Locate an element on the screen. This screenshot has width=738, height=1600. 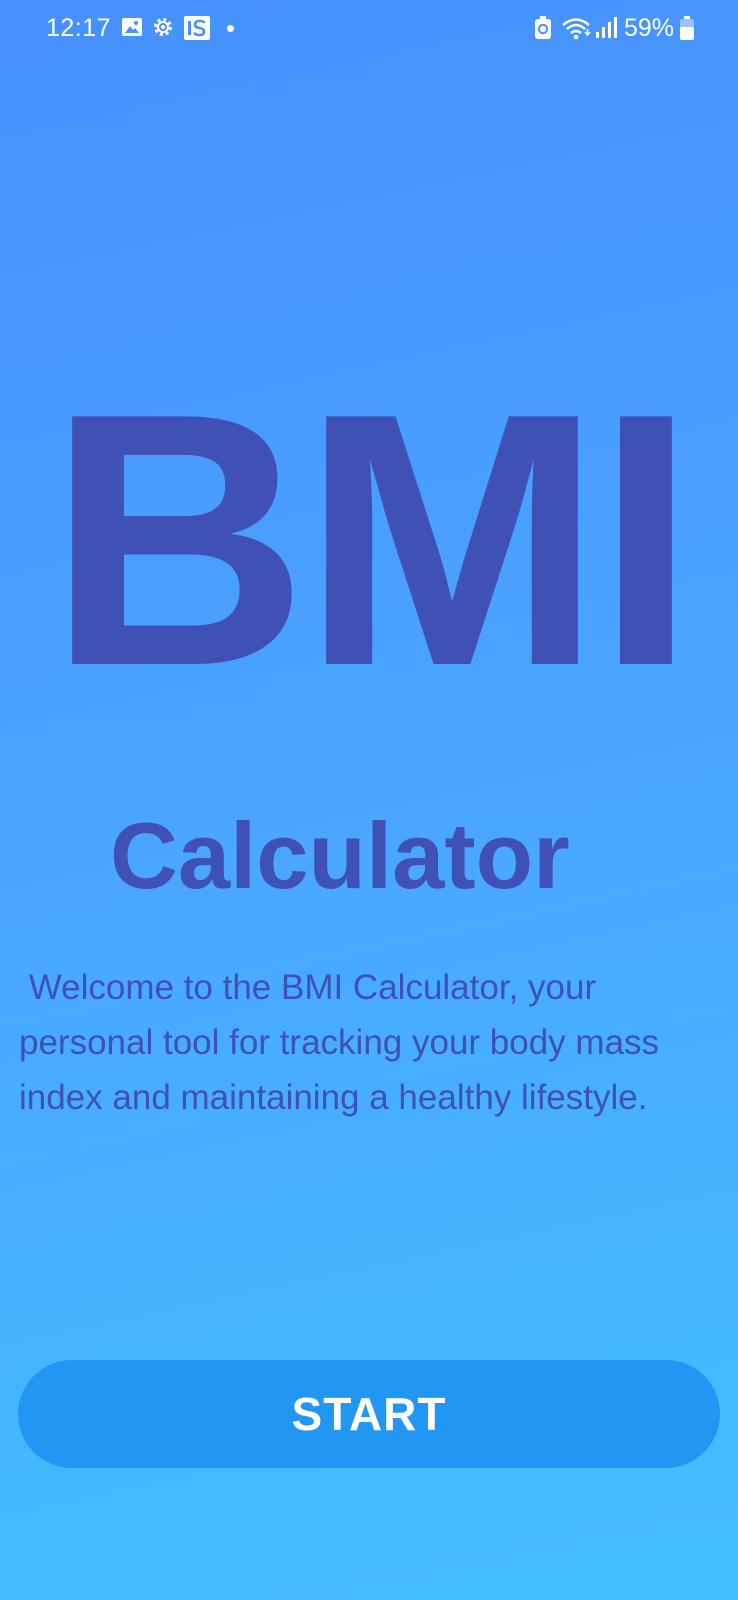
is-app-icon is located at coordinates (197, 28).